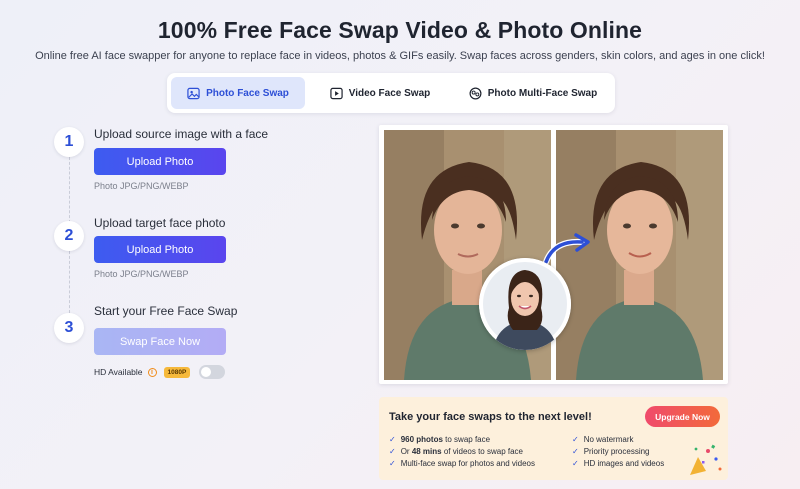 The height and width of the screenshot is (489, 800). I want to click on multi-face-icon, so click(475, 93).